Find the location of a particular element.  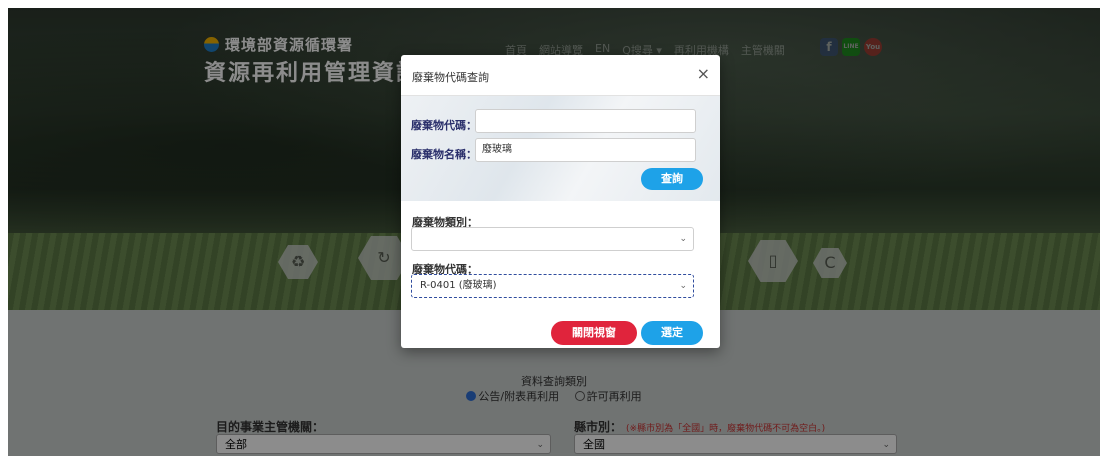

close-icon: × is located at coordinates (703, 74).